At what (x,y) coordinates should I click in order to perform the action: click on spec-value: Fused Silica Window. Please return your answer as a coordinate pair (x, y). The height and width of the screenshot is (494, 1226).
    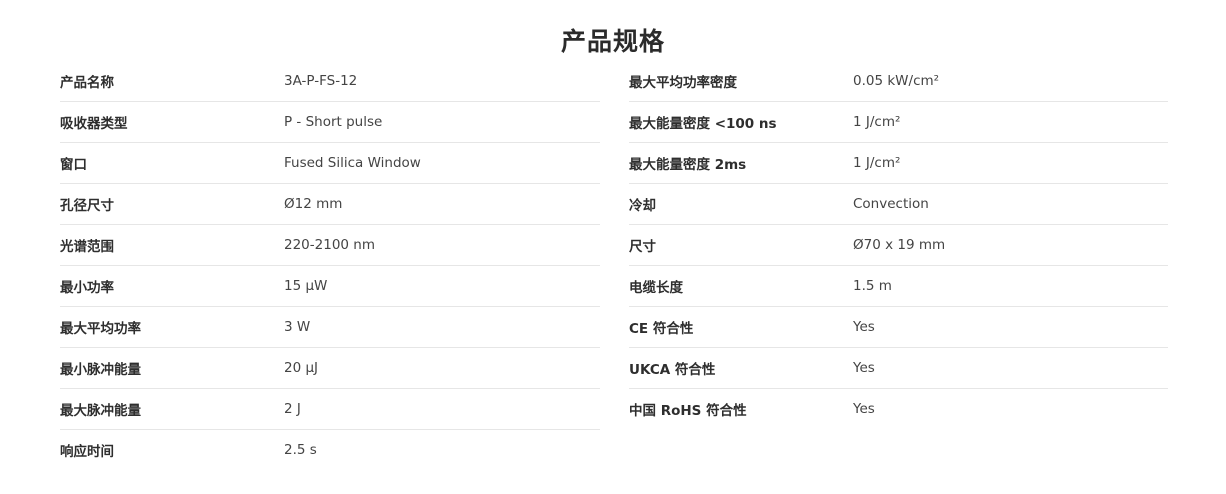
    Looking at the image, I should click on (352, 163).